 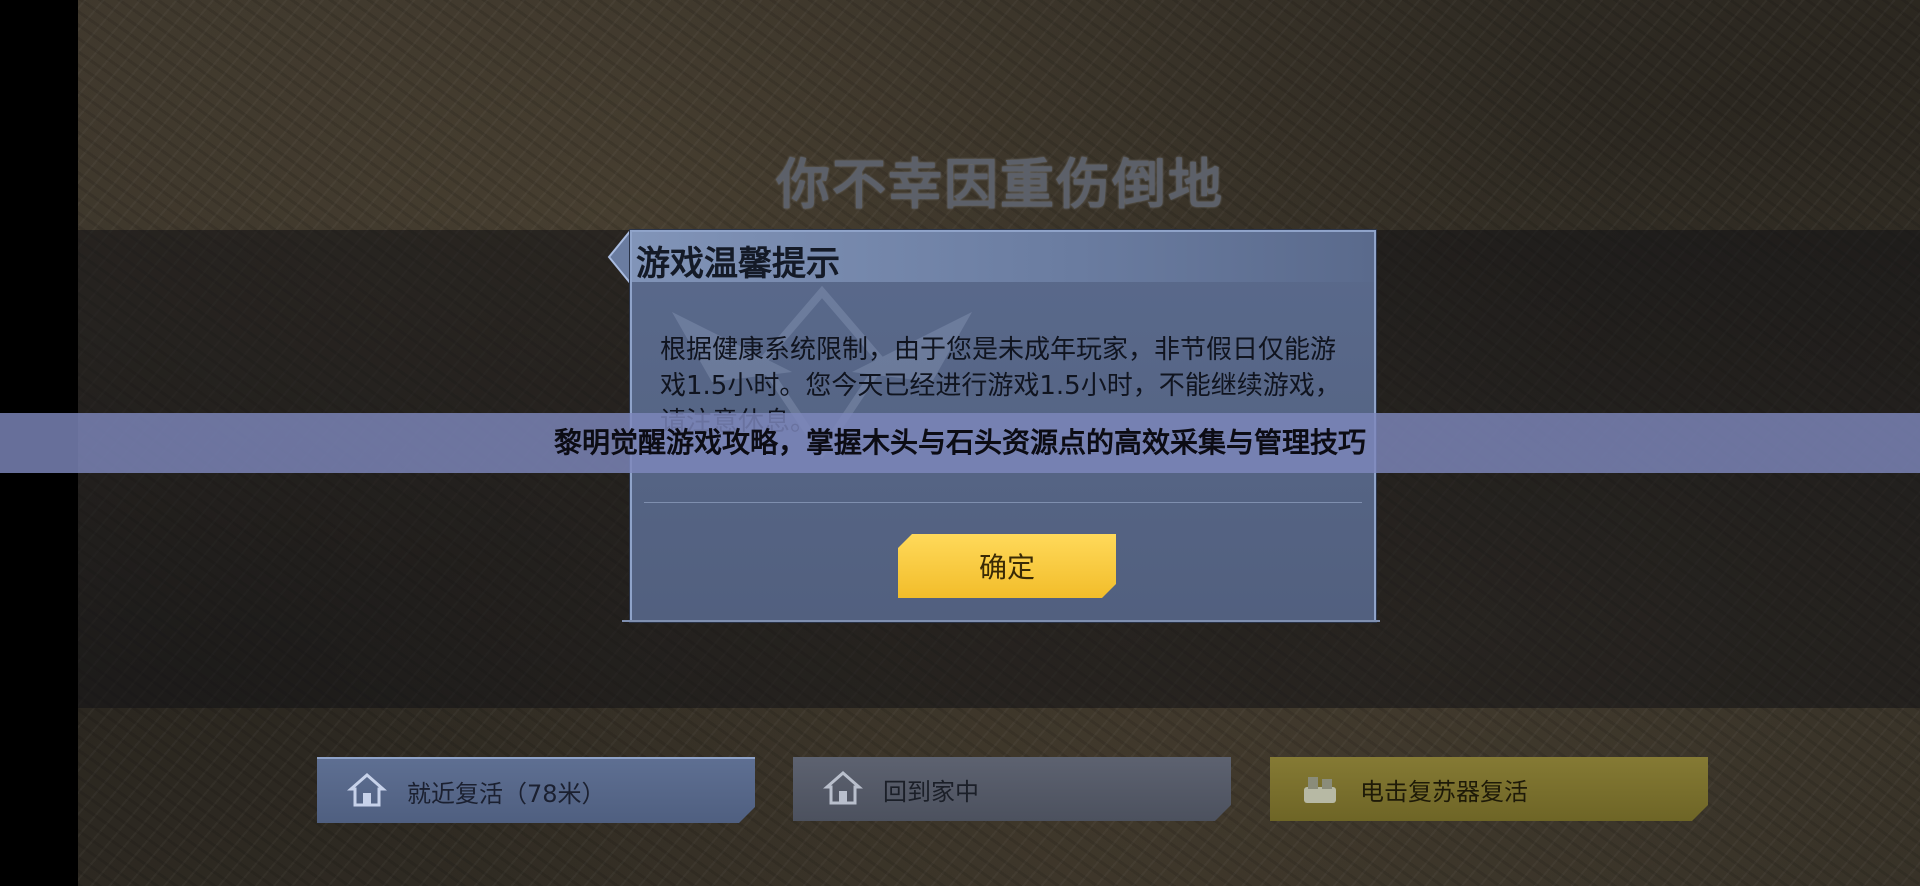 What do you see at coordinates (1000, 184) in the screenshot?
I see `downed-status-title: 你不幸因重伤倒地` at bounding box center [1000, 184].